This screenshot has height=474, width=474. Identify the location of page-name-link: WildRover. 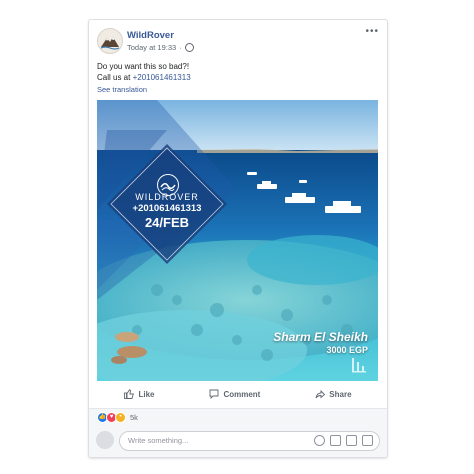
(150, 35).